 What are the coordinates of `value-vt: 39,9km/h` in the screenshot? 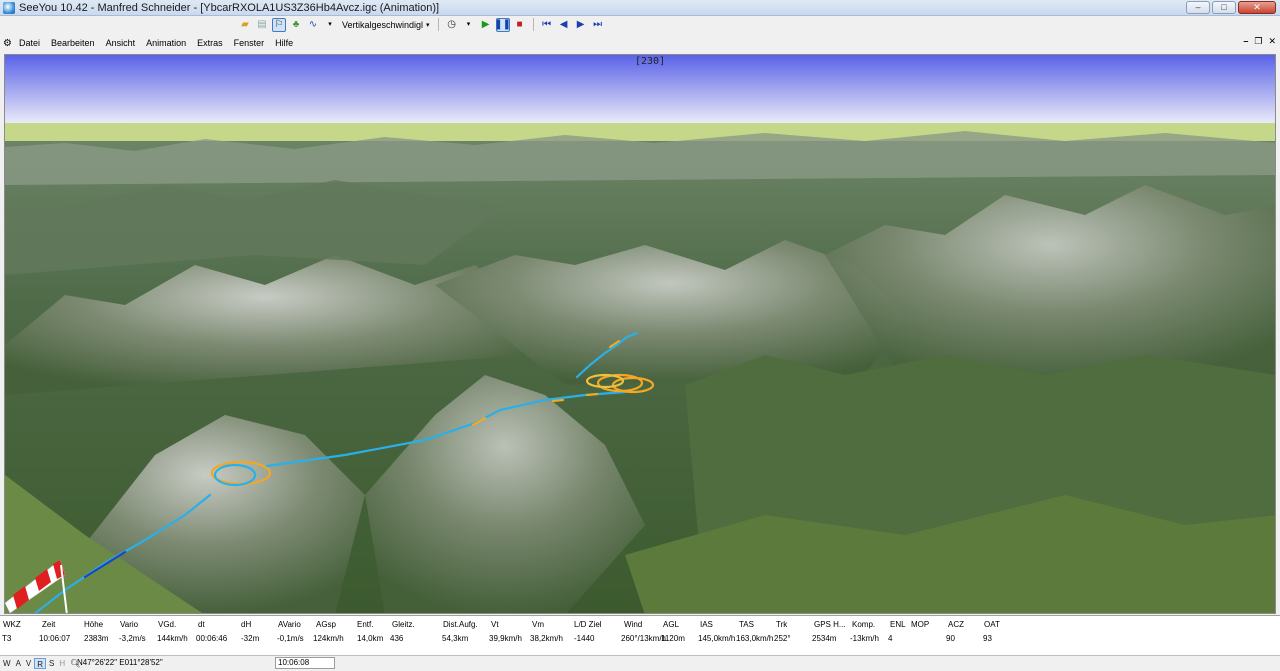 It's located at (505, 638).